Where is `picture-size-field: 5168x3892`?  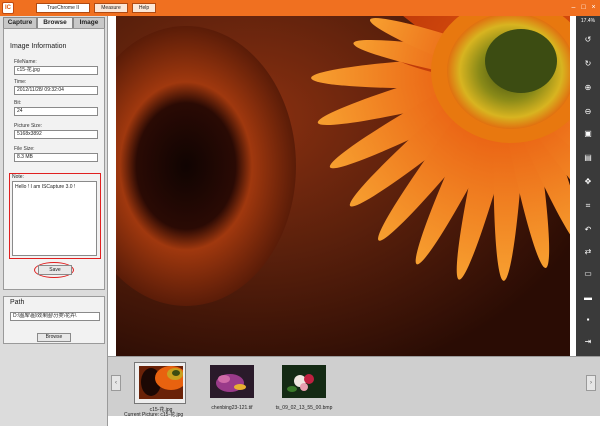
picture-size-field: 5168x3892 is located at coordinates (56, 134).